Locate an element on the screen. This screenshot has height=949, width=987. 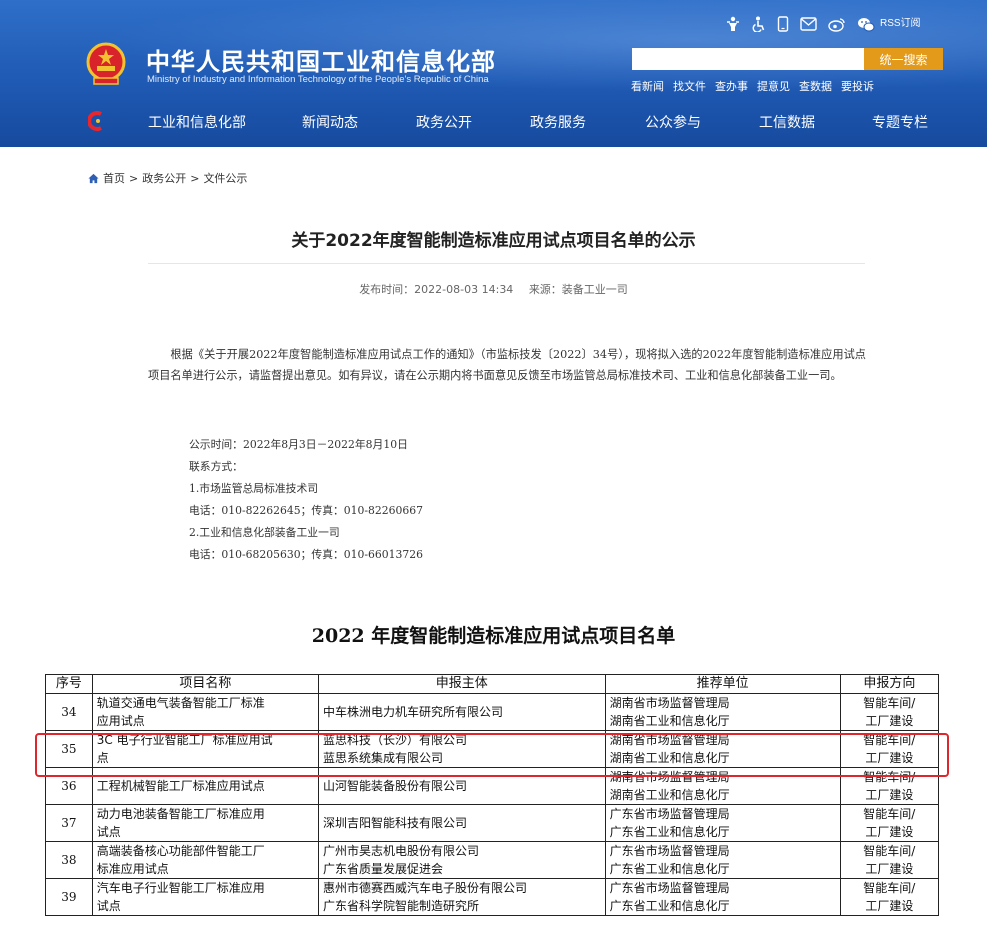
cell-no: 38 is located at coordinates (69, 860).